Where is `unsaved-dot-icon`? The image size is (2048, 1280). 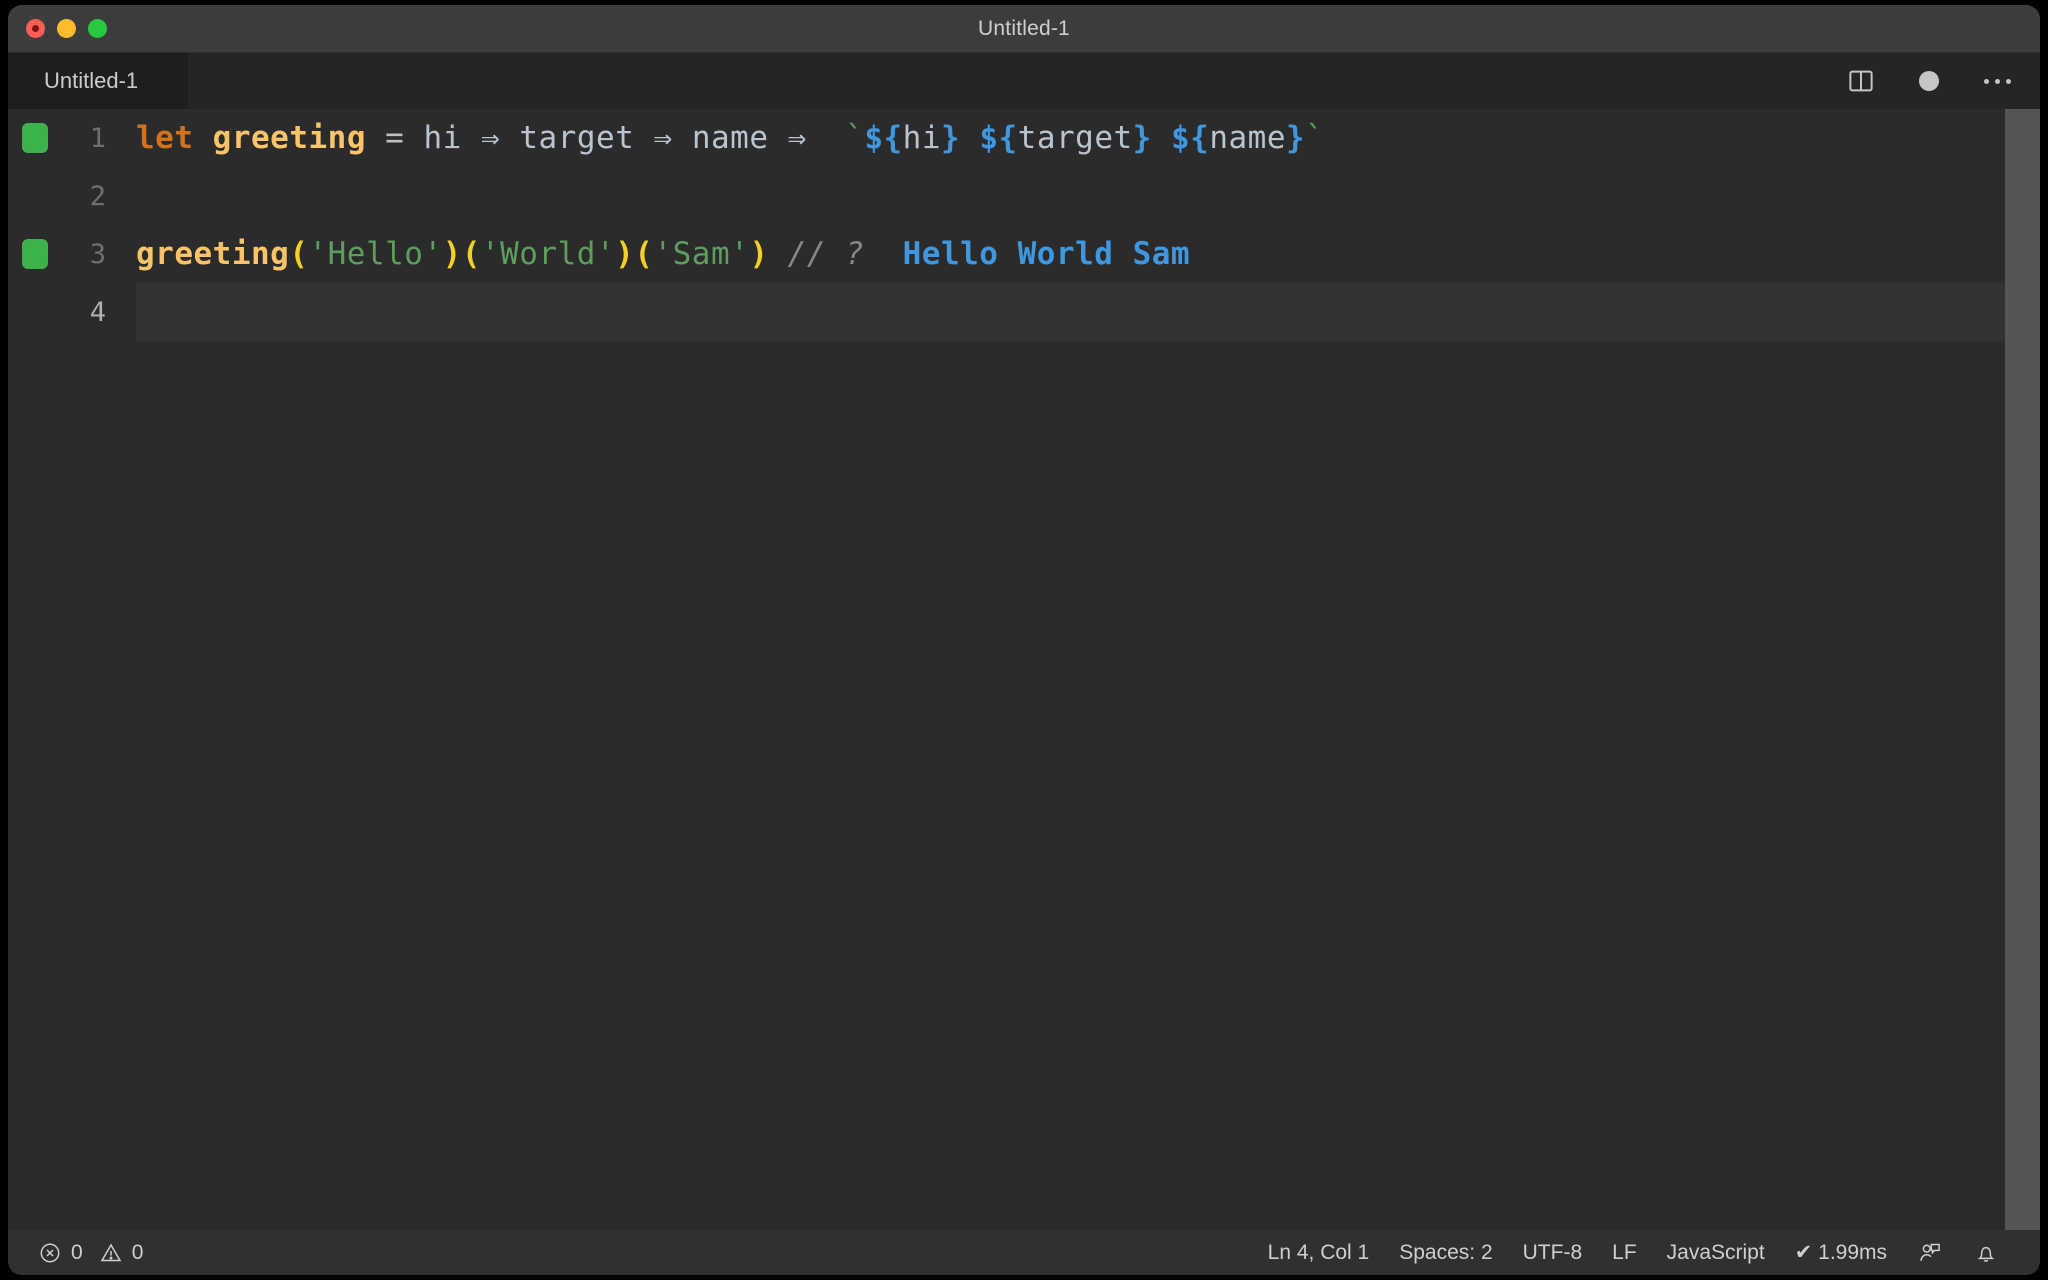 unsaved-dot-icon is located at coordinates (1929, 81).